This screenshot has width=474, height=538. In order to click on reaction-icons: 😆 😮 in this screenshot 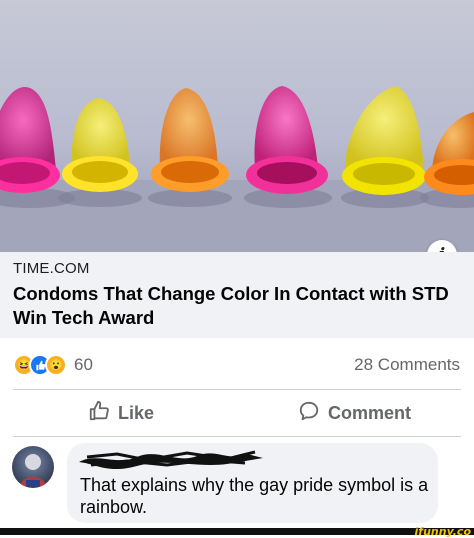, I will do `click(46, 365)`.